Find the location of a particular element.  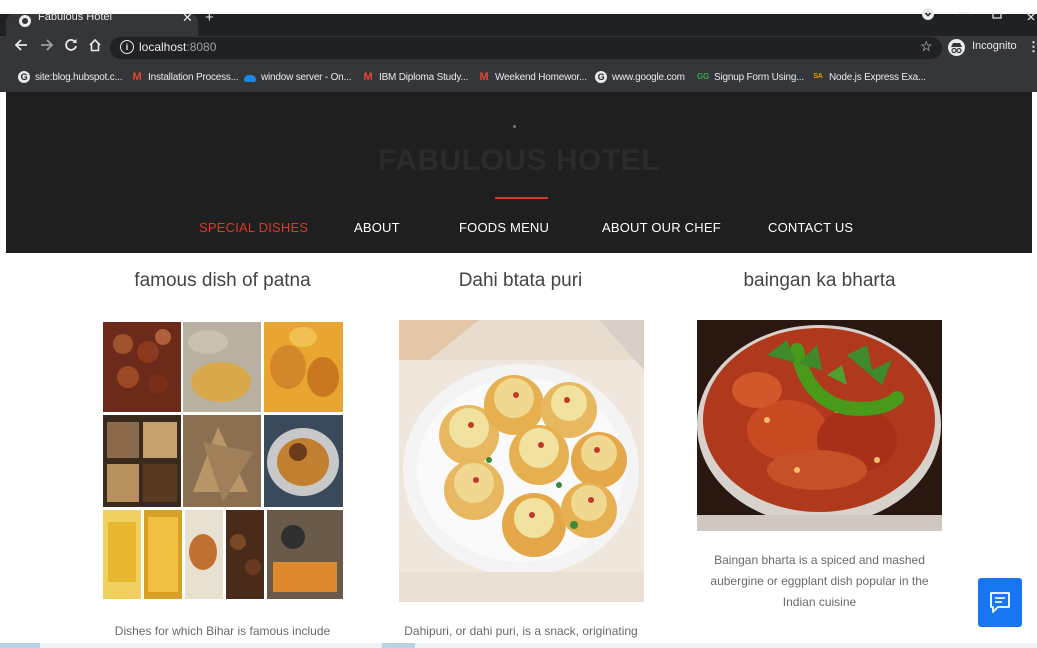

dish-title: baingan ka bharta is located at coordinates (819, 280).